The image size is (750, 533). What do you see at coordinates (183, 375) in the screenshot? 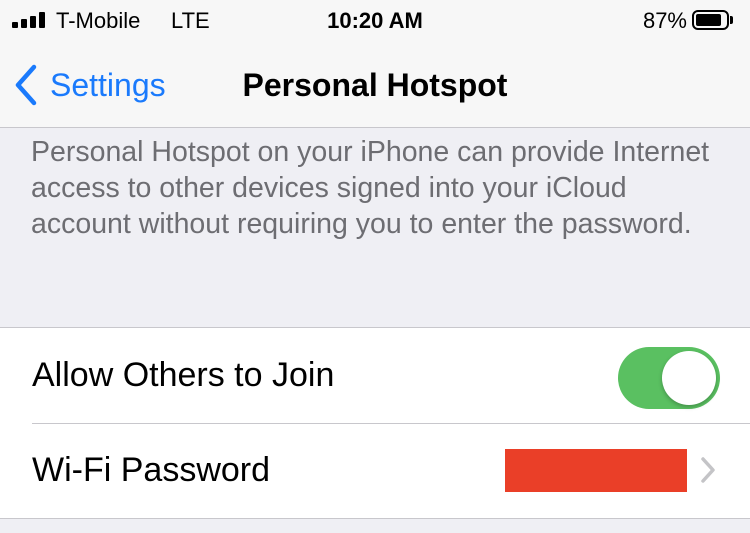
I see `allow-others-label: Allow Others to Join` at bounding box center [183, 375].